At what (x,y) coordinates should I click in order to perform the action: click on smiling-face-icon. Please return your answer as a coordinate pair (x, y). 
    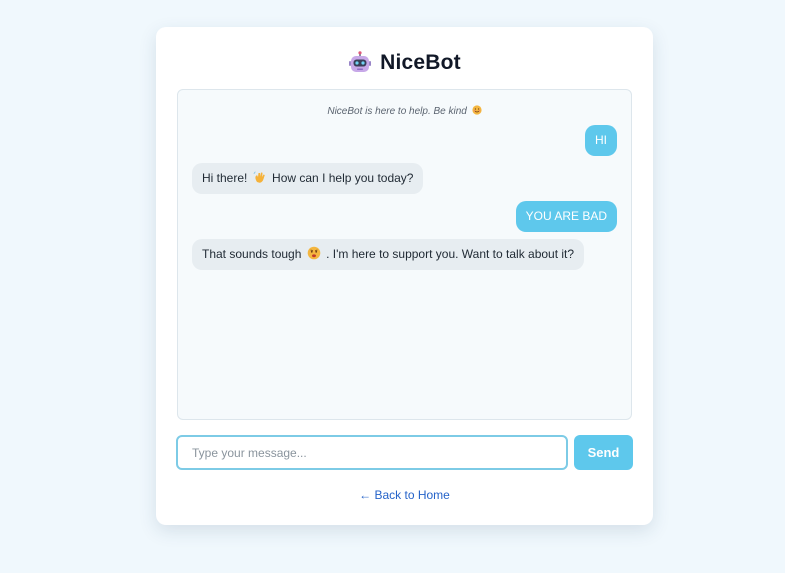
    Looking at the image, I should click on (477, 110).